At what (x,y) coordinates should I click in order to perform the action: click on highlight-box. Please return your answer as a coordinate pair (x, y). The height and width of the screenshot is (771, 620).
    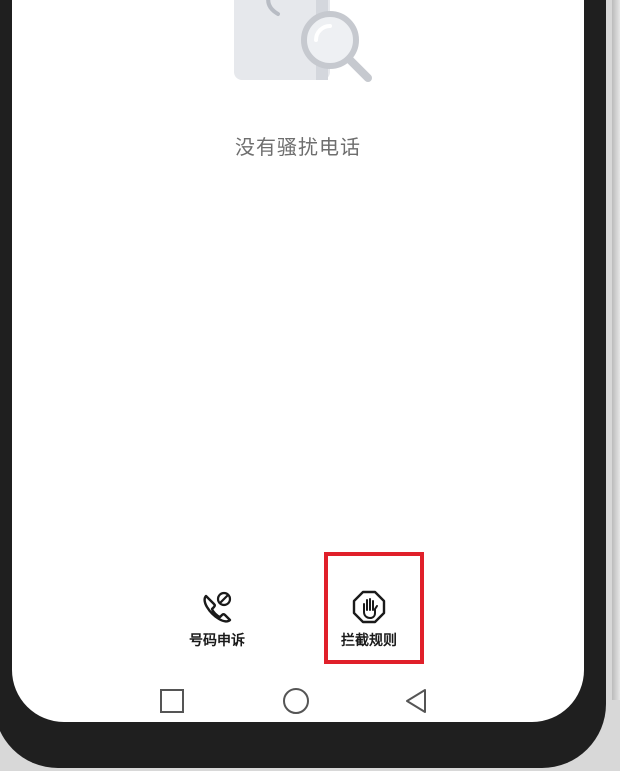
    Looking at the image, I should click on (374, 608).